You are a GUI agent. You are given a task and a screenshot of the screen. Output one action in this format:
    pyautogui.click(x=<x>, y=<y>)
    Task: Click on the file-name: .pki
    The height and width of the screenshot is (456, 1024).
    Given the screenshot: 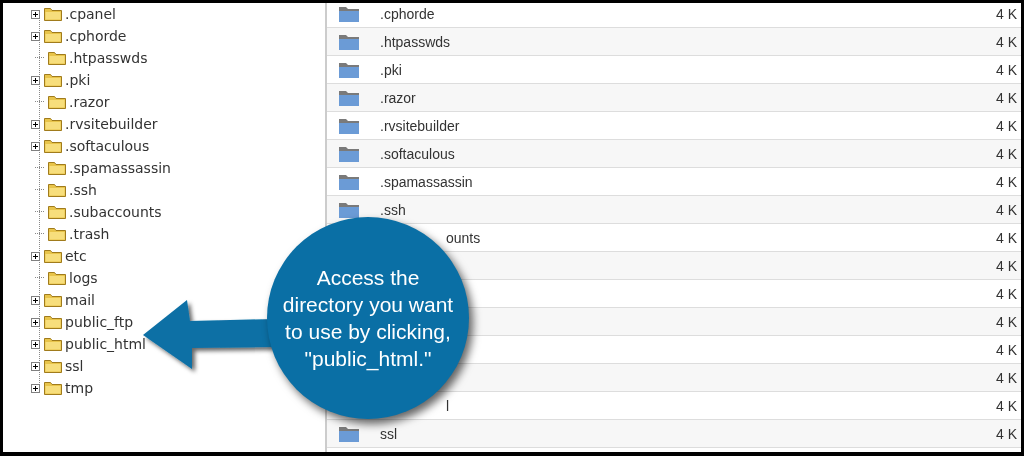 What is the action you would take?
    pyautogui.click(x=391, y=69)
    